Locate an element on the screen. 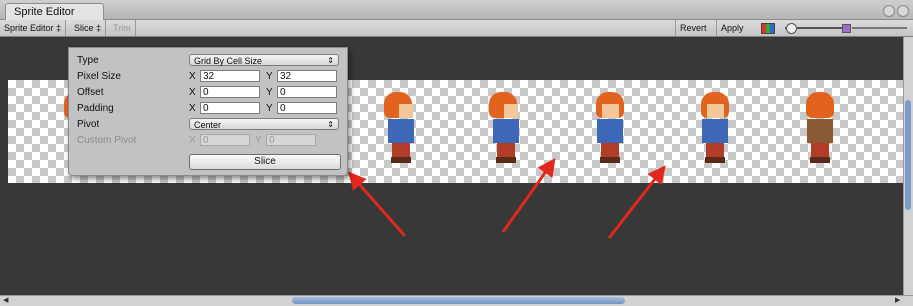 This screenshot has height=306, width=913. padding-row: Padding X 0 Y 0 is located at coordinates (208, 109).